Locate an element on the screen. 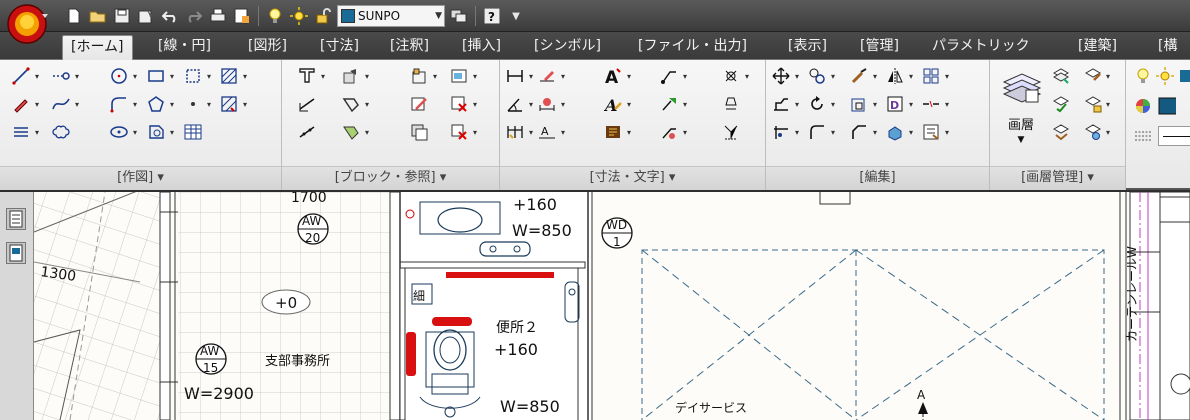  rotate-icon is located at coordinates (817, 104).